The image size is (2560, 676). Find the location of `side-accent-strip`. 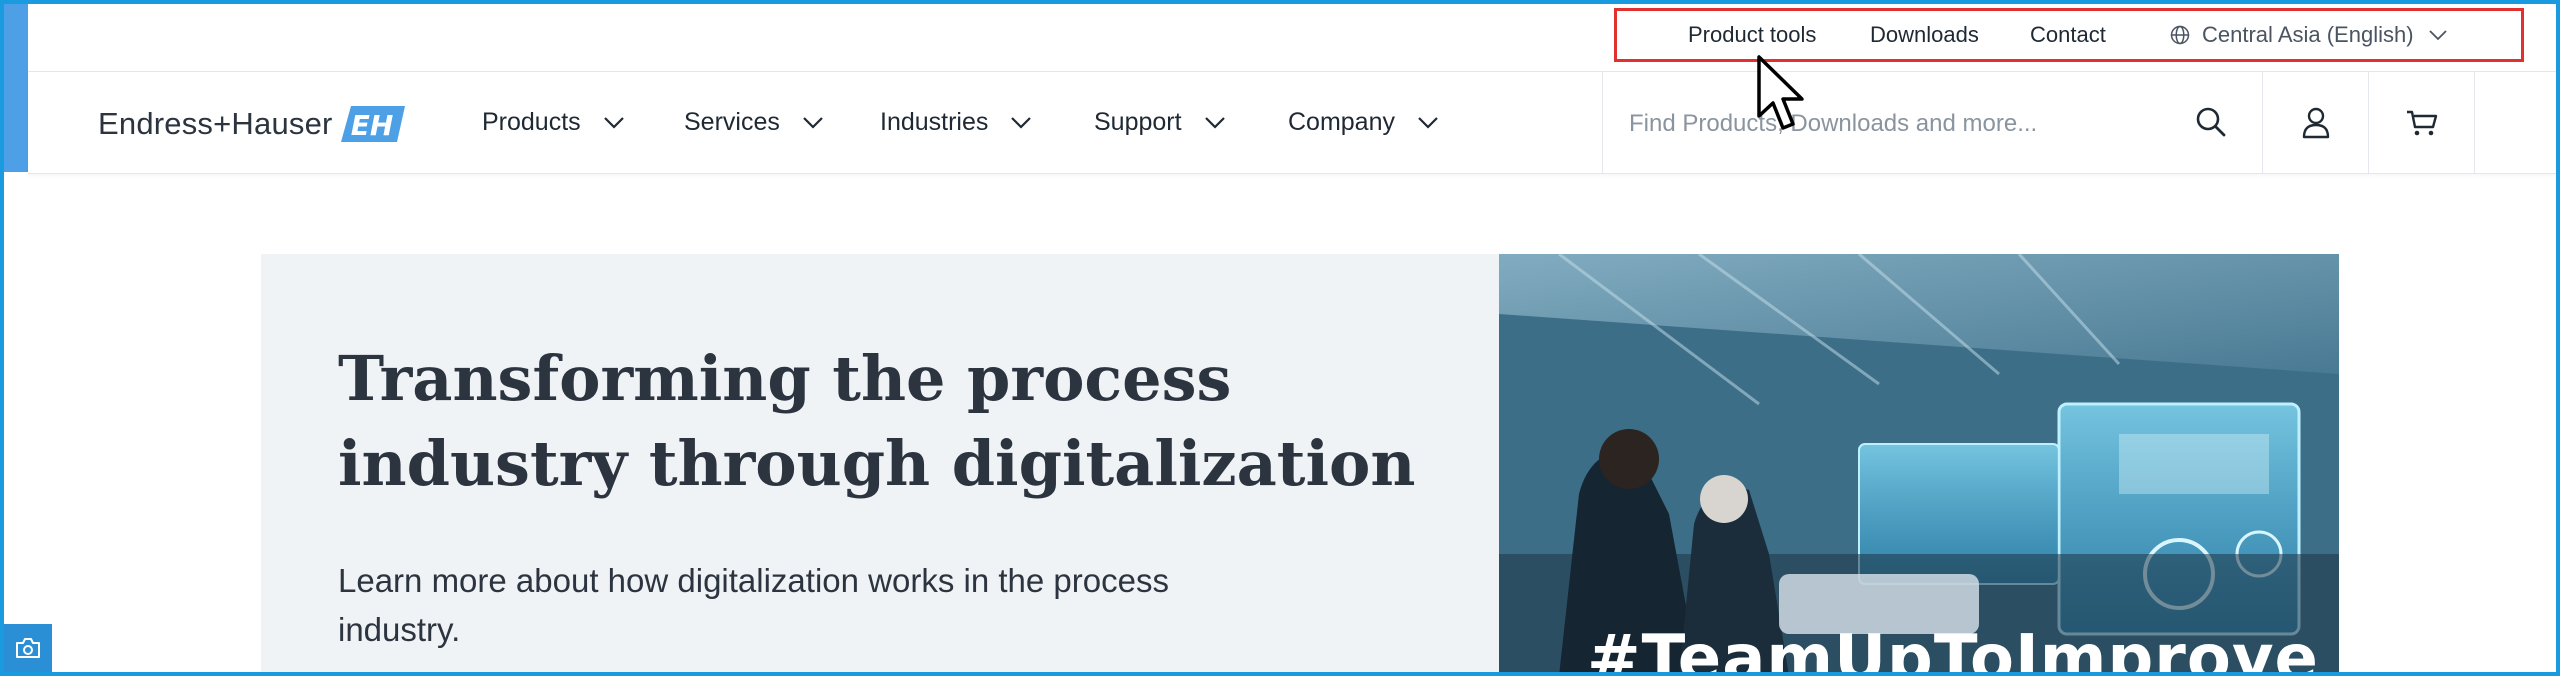

side-accent-strip is located at coordinates (16, 88).